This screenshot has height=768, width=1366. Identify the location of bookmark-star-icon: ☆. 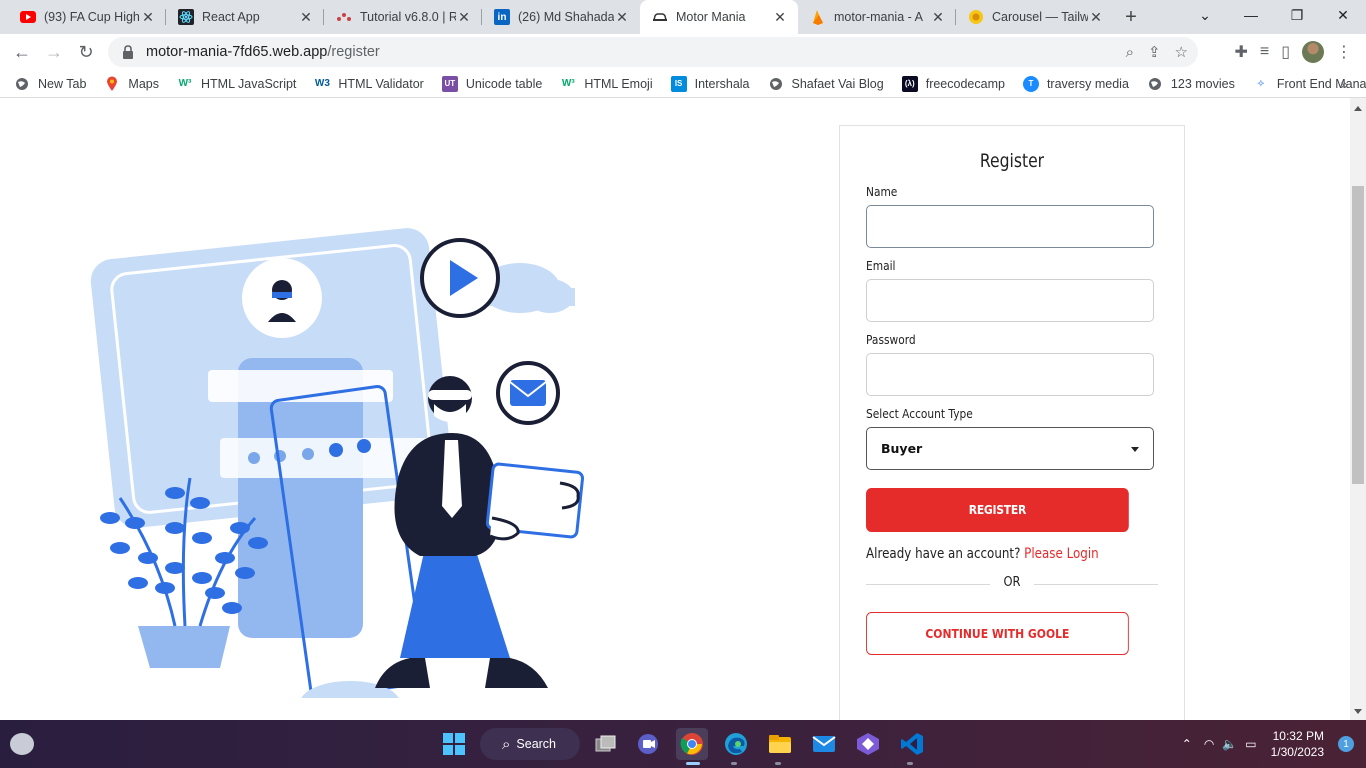
(1181, 52).